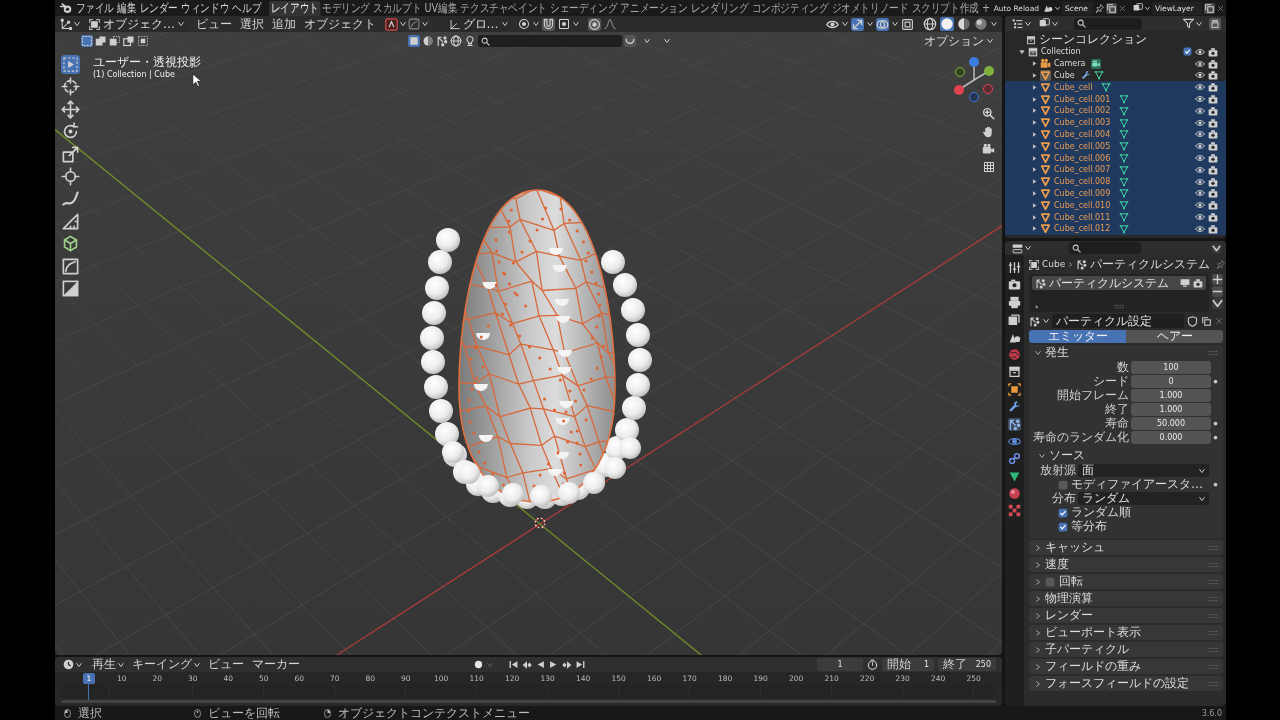 This screenshot has width=1280, height=720. What do you see at coordinates (413, 41) in the screenshot?
I see `square-icon` at bounding box center [413, 41].